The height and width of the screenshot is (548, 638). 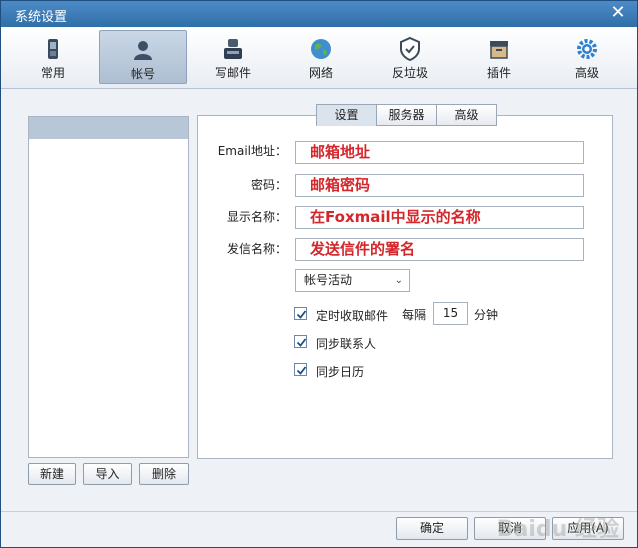 I want to click on gear-icon, so click(x=587, y=49).